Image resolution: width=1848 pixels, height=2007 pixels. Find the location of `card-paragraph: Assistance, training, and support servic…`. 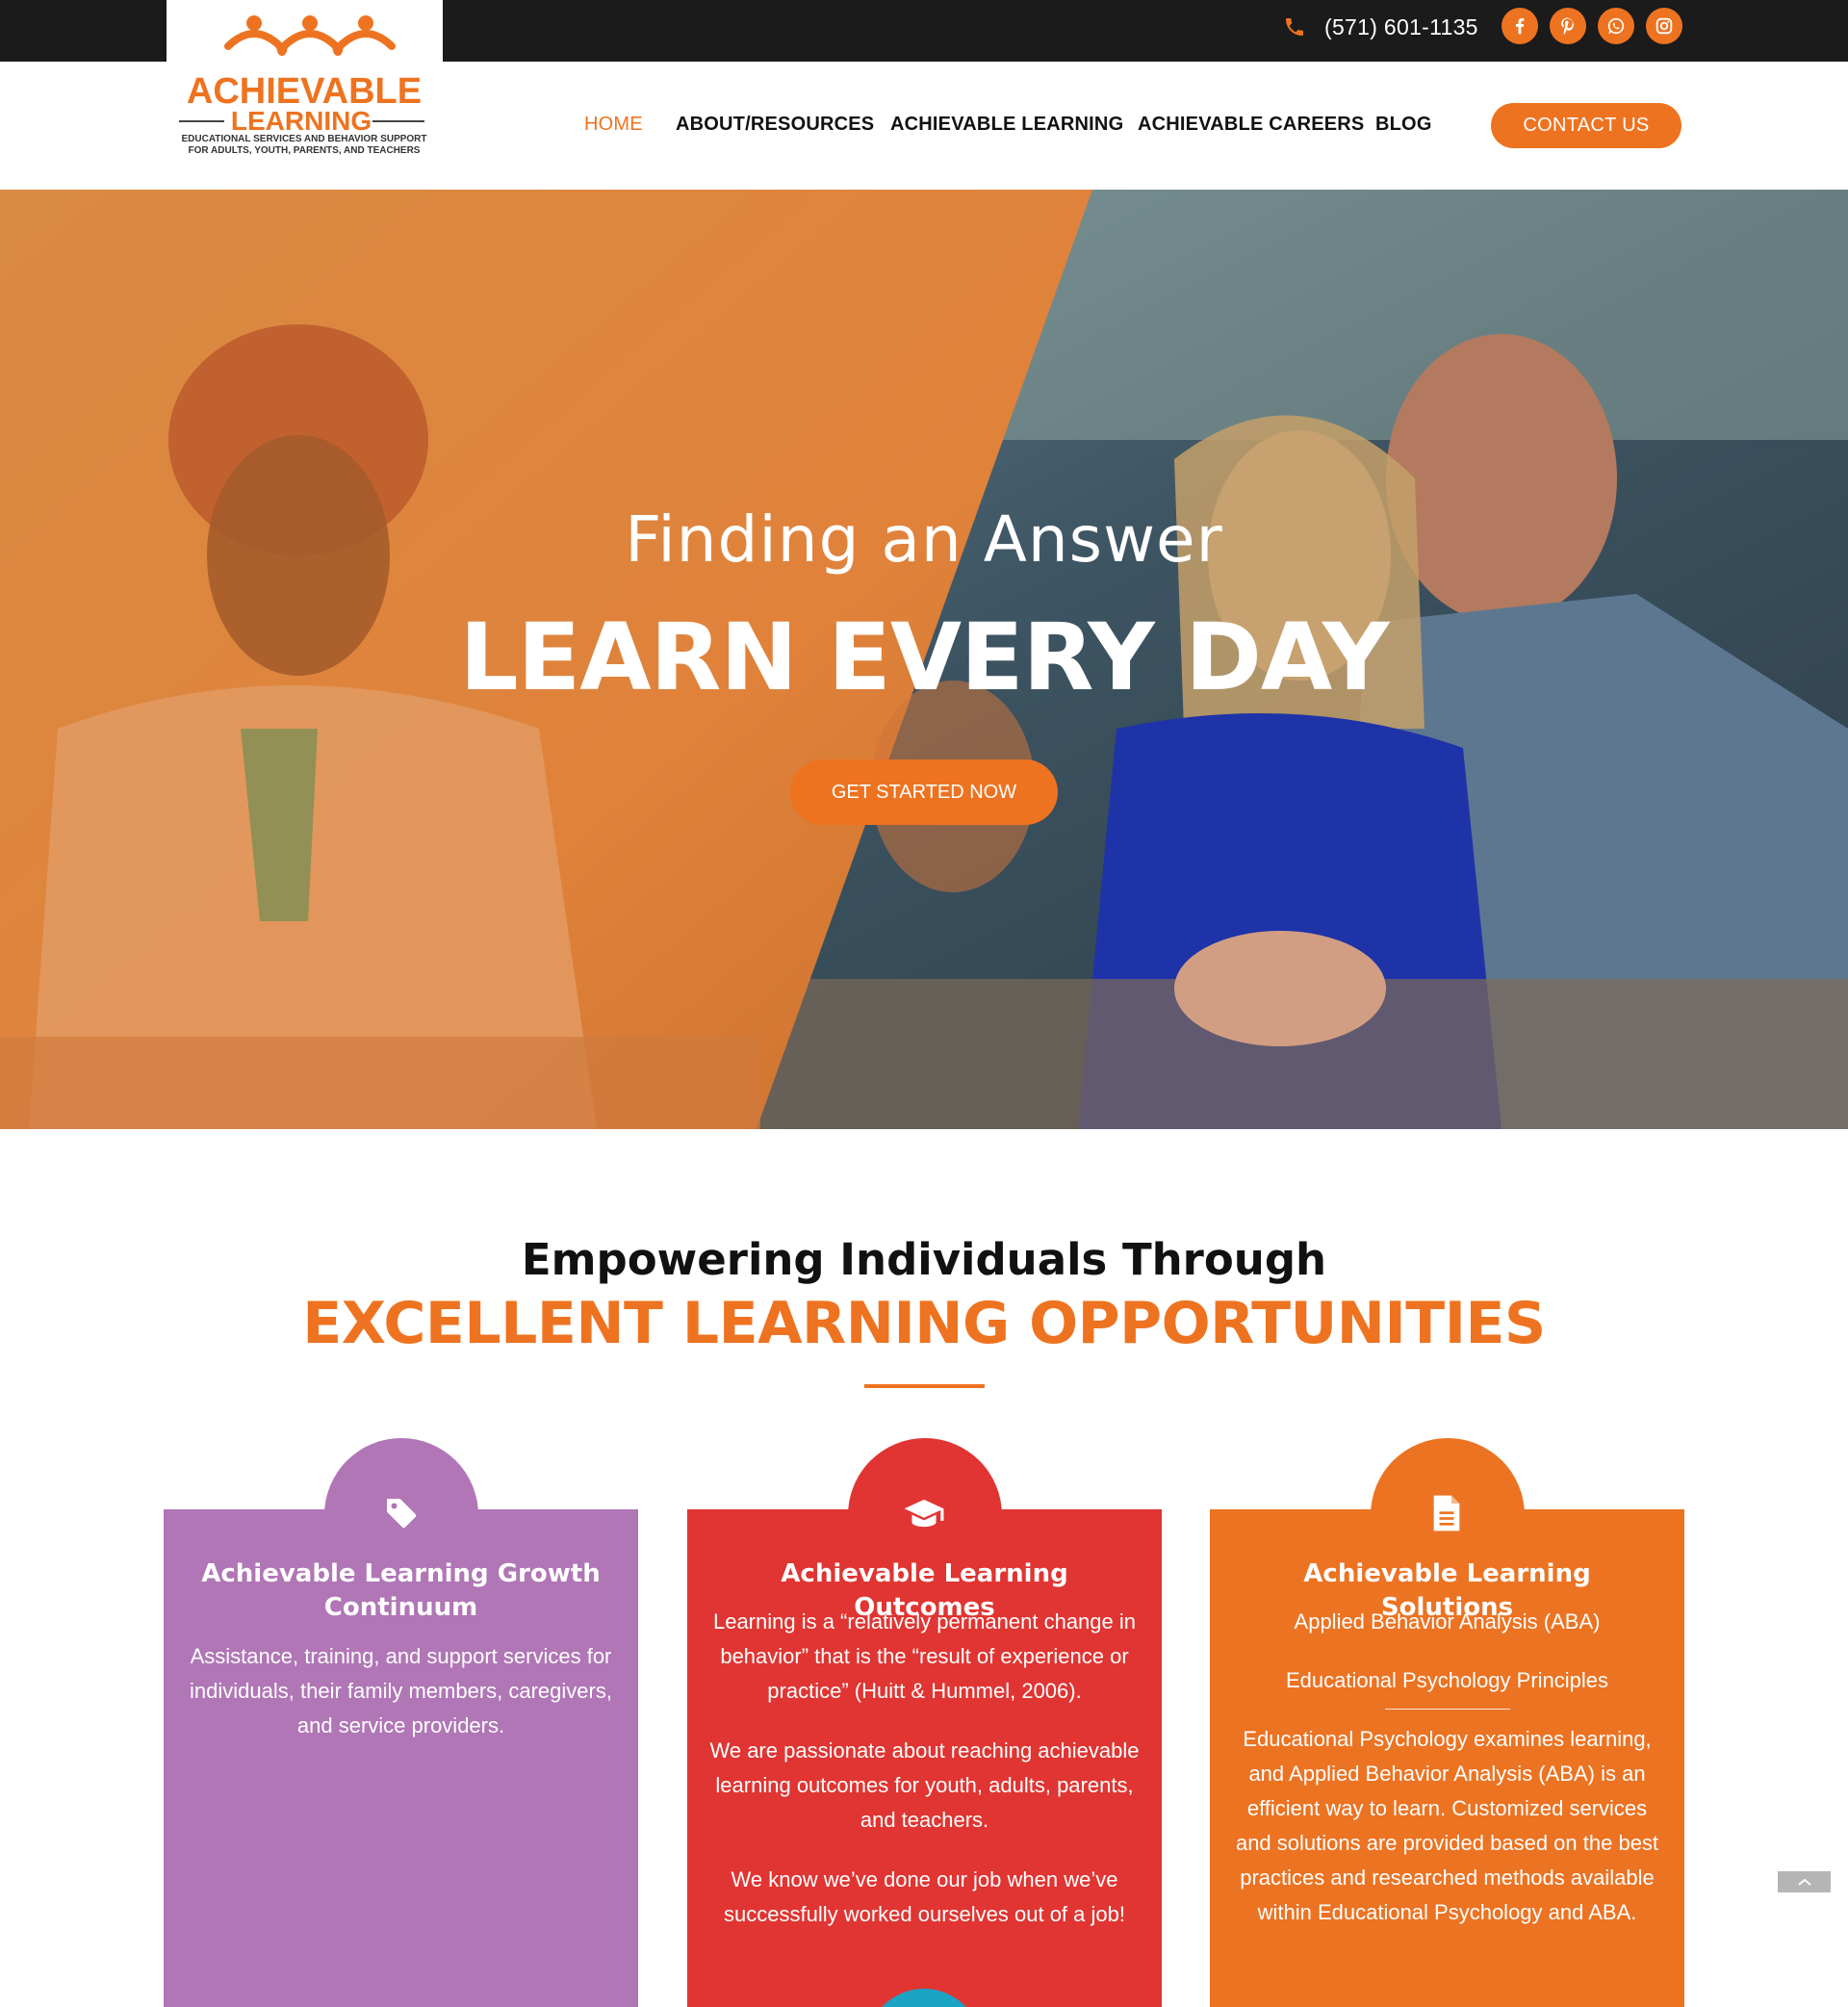

card-paragraph: Assistance, training, and support servic… is located at coordinates (401, 1691).